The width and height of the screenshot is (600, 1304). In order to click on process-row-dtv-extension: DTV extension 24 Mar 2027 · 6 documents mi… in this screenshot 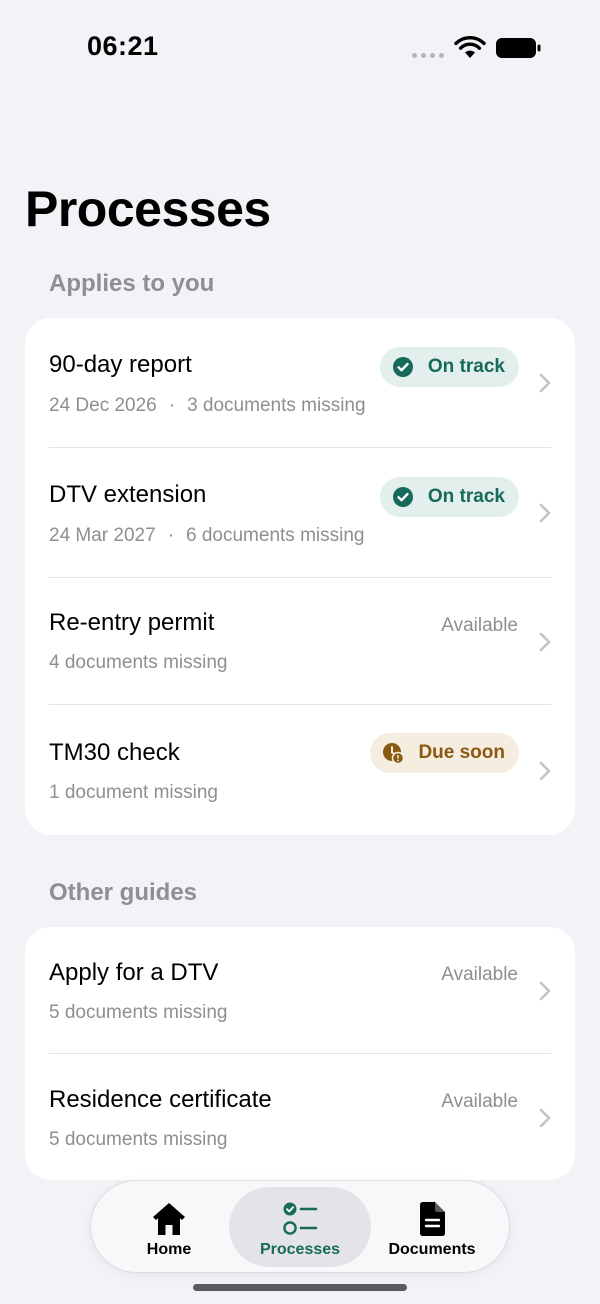, I will do `click(300, 513)`.